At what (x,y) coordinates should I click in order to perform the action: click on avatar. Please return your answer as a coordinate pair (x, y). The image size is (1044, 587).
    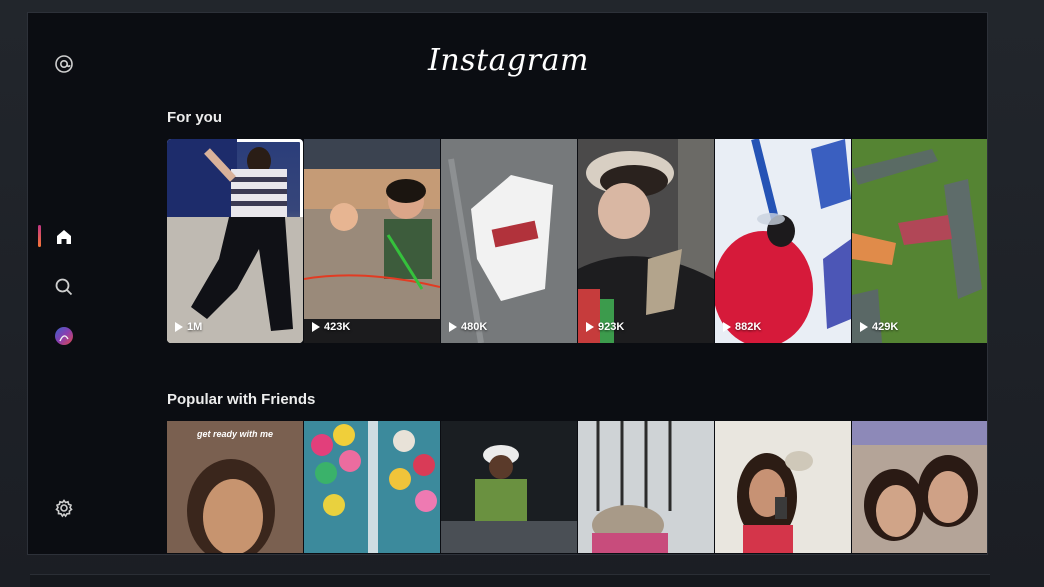
    Looking at the image, I should click on (64, 336).